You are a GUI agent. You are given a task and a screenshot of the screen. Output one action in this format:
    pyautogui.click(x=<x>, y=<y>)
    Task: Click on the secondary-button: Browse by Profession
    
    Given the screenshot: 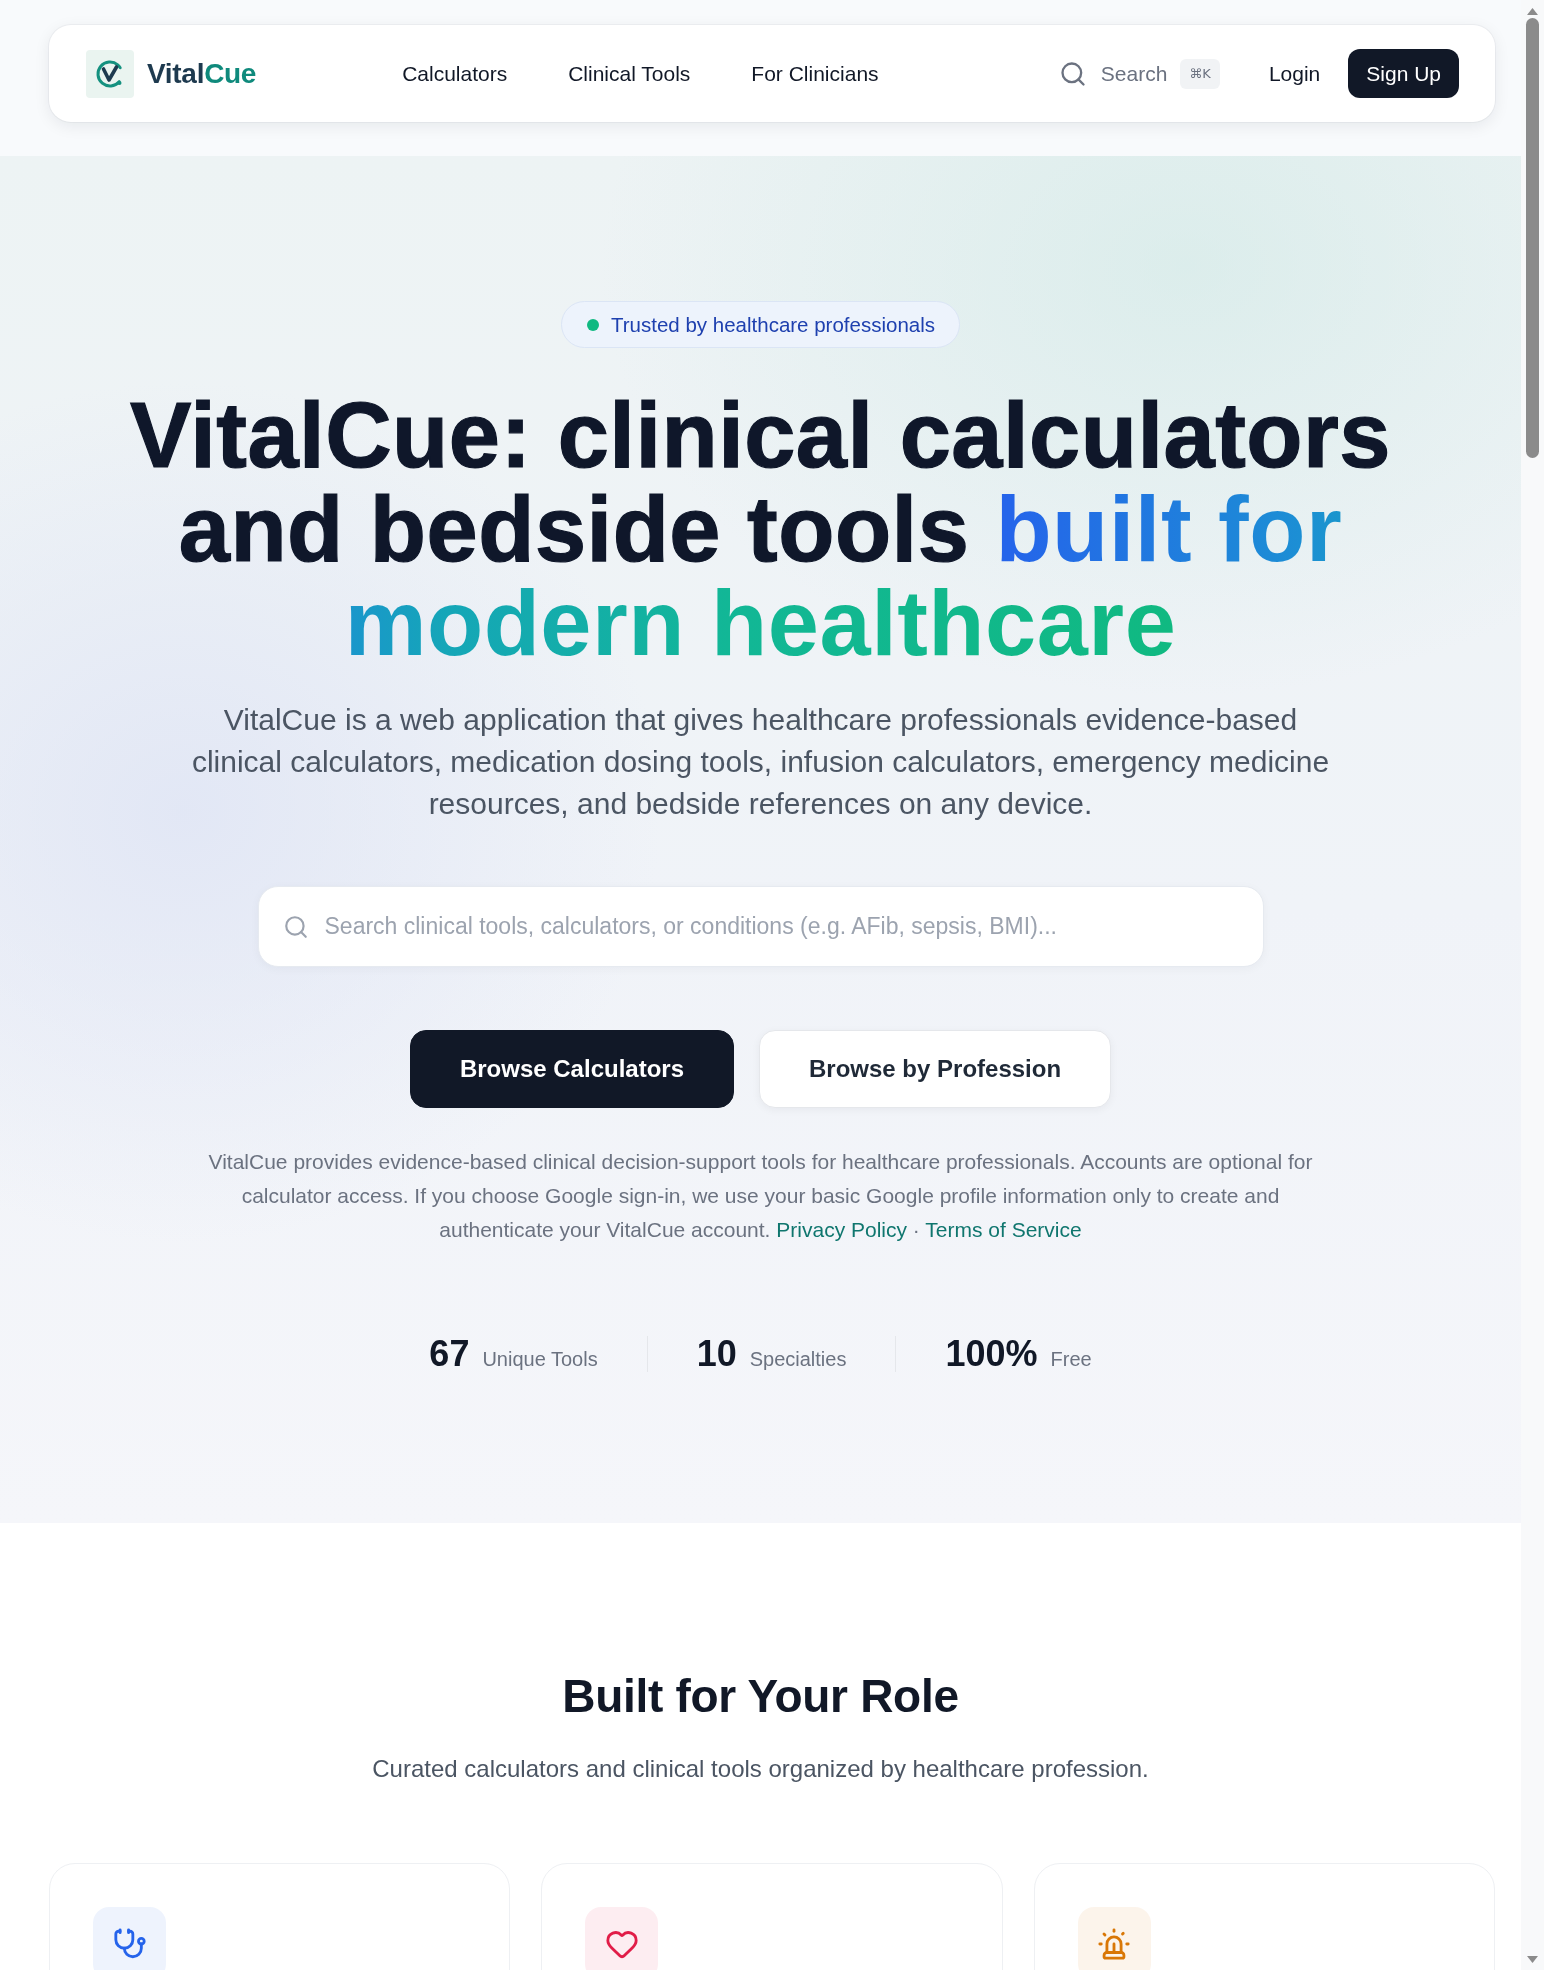 What is the action you would take?
    pyautogui.click(x=935, y=1069)
    